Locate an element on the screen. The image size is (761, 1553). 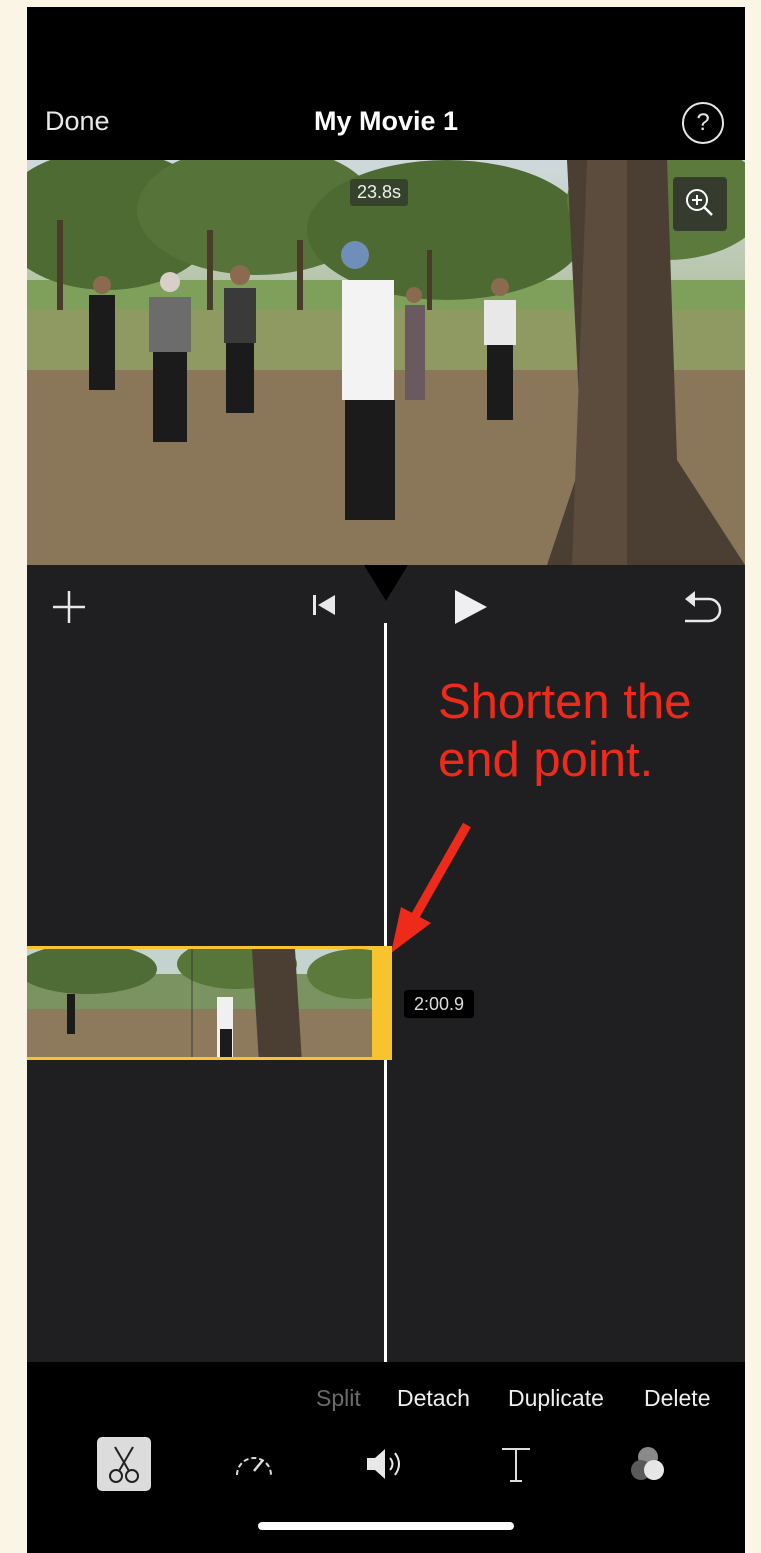
tab-volume is located at coordinates (386, 1464).